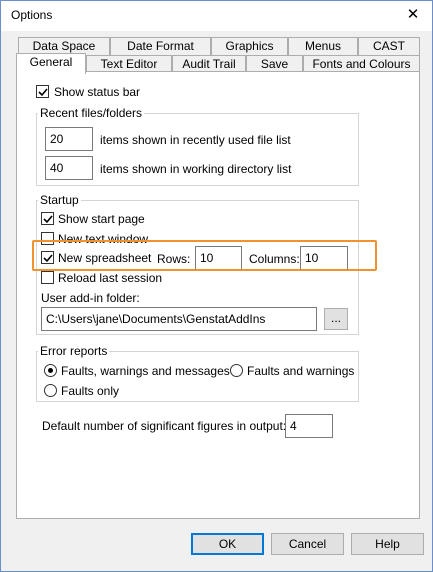 The width and height of the screenshot is (433, 572). What do you see at coordinates (69, 139) in the screenshot?
I see `recent-file-count-input: 20` at bounding box center [69, 139].